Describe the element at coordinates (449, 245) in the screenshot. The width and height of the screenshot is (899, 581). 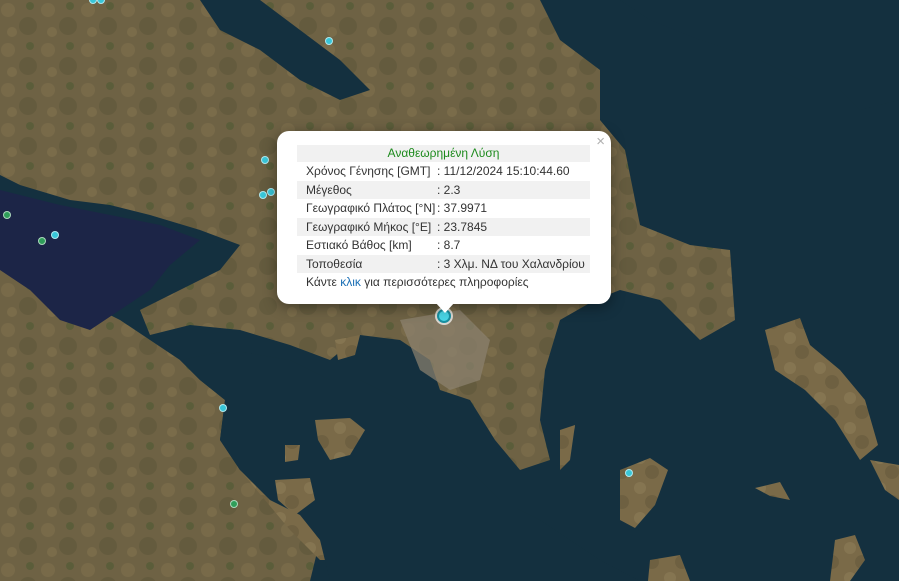
I see `row-value: : 8.7` at that location.